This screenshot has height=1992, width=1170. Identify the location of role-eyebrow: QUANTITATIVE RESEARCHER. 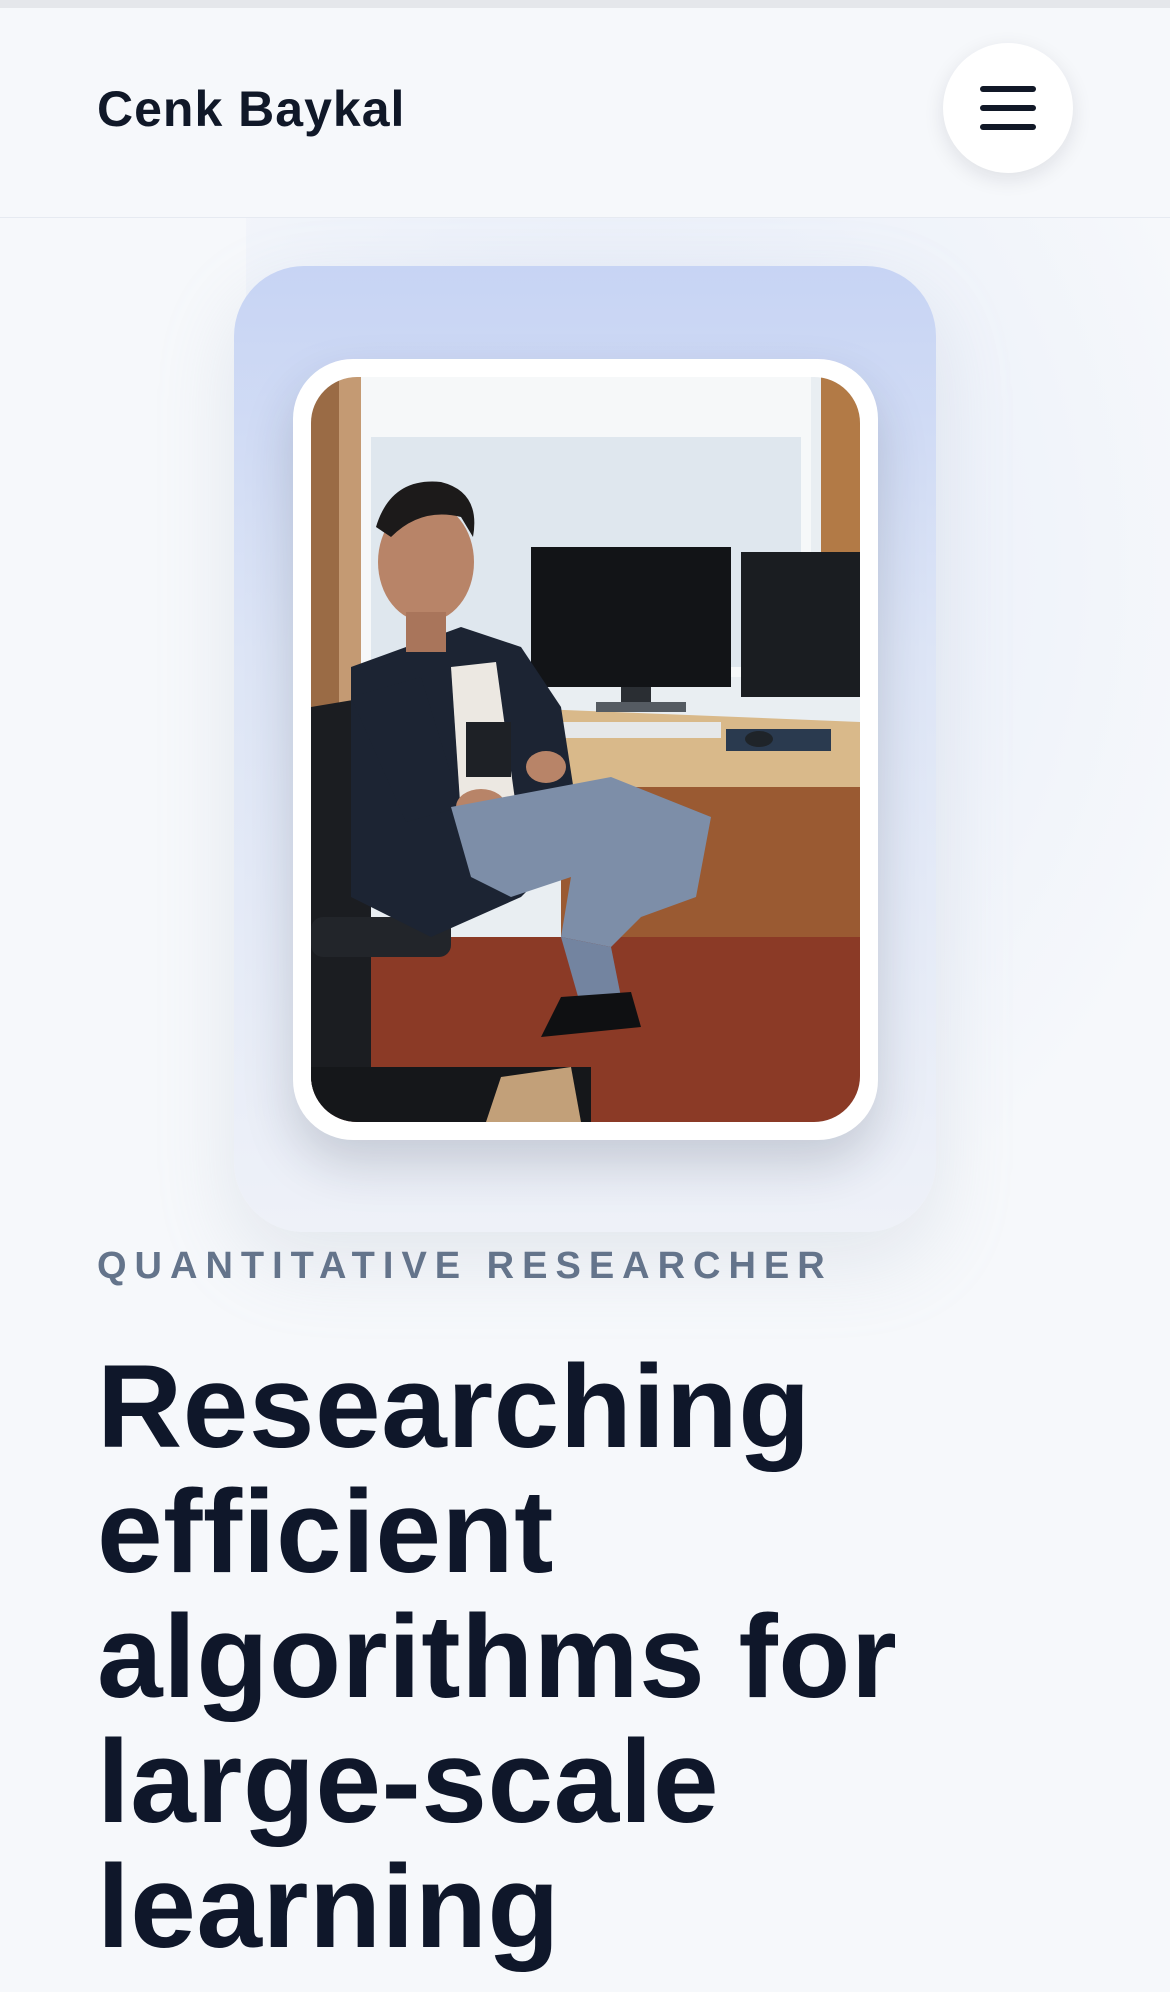
(465, 1266).